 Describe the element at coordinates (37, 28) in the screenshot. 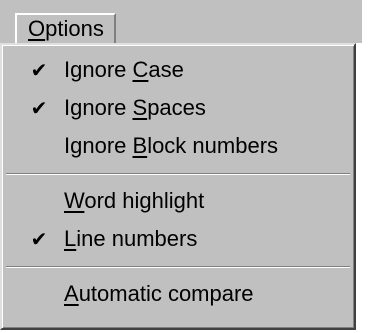

I see `options-mnemonic: O` at that location.